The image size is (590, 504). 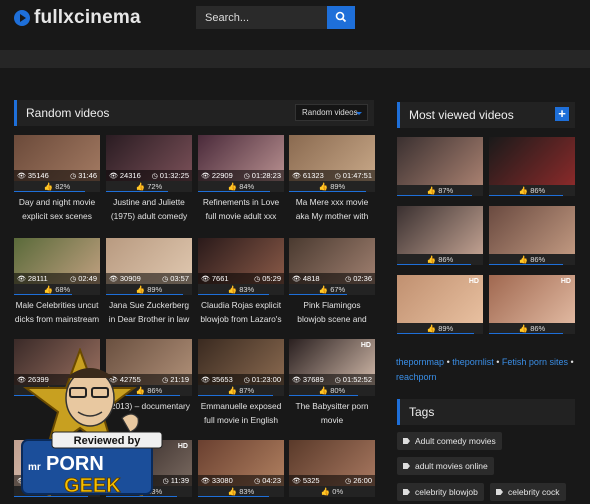 I want to click on search-icon, so click(x=341, y=17).